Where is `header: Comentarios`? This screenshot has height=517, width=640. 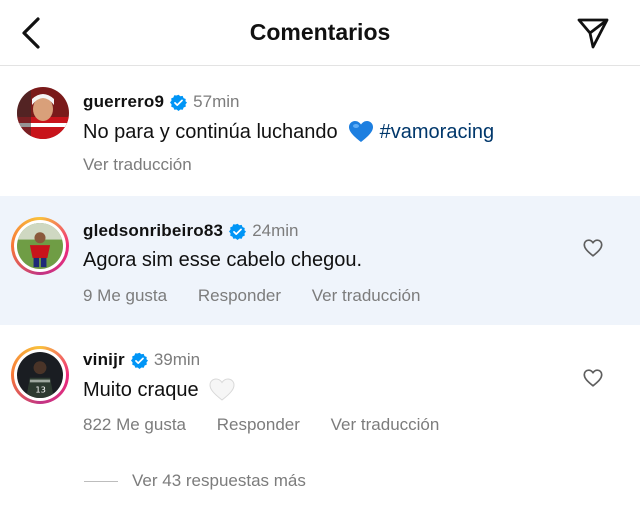 header: Comentarios is located at coordinates (320, 33).